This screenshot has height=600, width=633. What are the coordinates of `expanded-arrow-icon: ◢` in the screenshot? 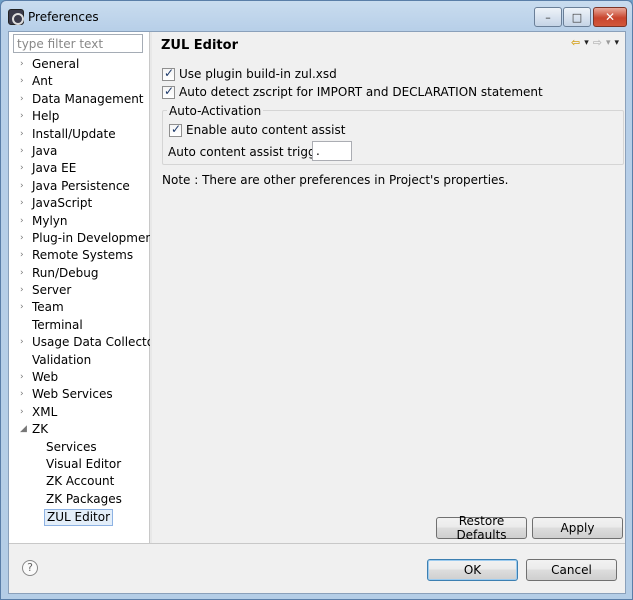 It's located at (25, 429).